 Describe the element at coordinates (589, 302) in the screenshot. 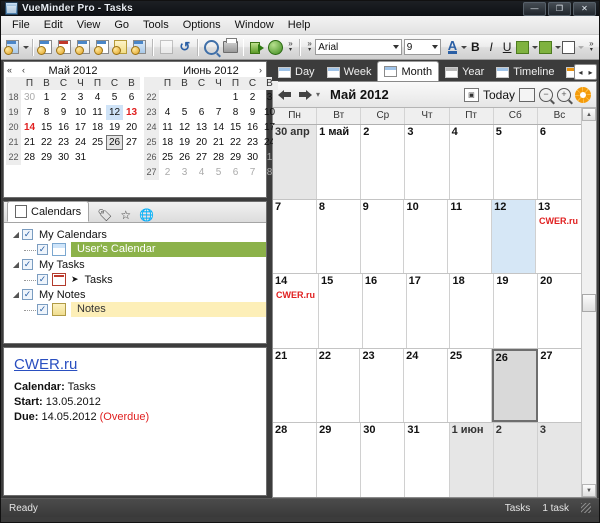

I see `scrollbar-thumb` at that location.